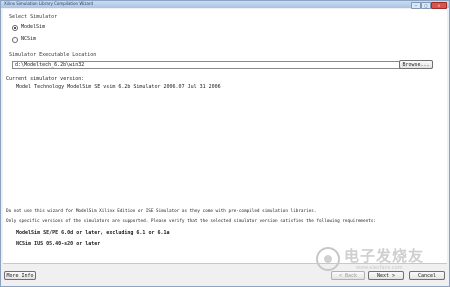 The height and width of the screenshot is (287, 450). I want to click on radio-ncsim-label: NCSim, so click(29, 39).